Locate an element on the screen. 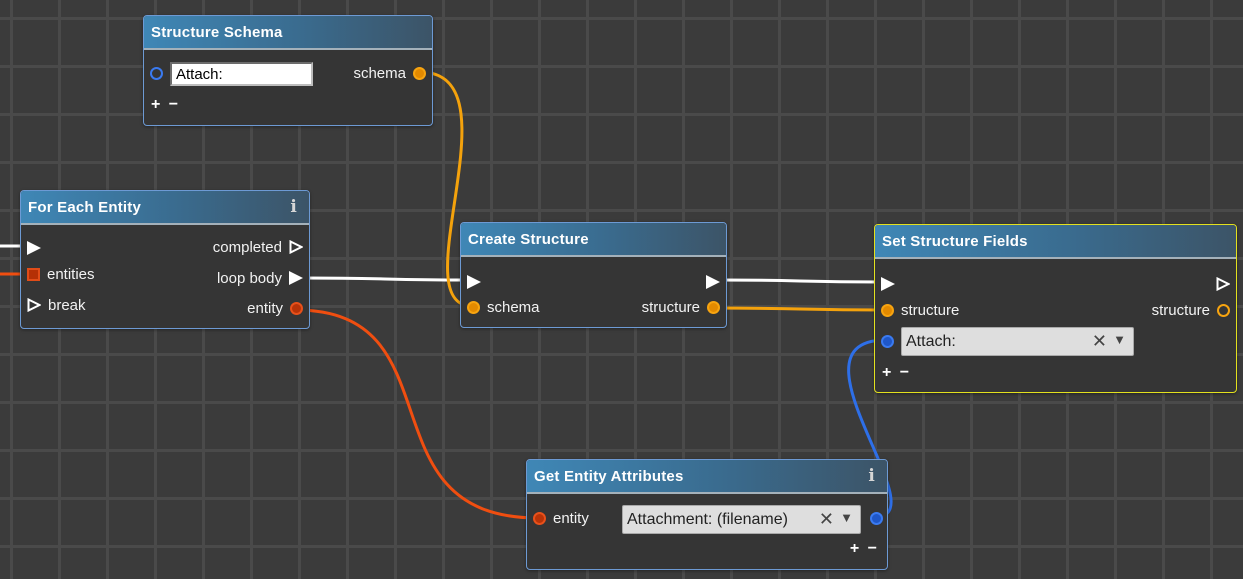 This screenshot has width=1243, height=579. output-label: loop body is located at coordinates (249, 278).